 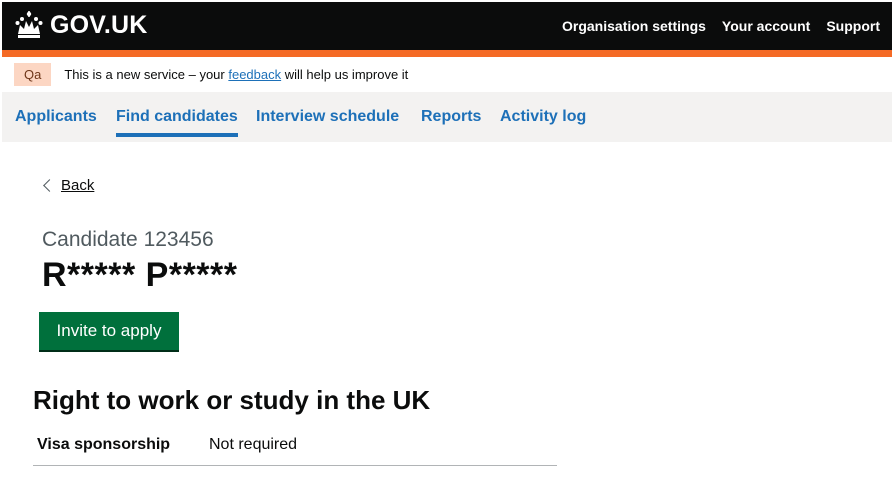 What do you see at coordinates (78, 185) in the screenshot?
I see `back-label: Back` at bounding box center [78, 185].